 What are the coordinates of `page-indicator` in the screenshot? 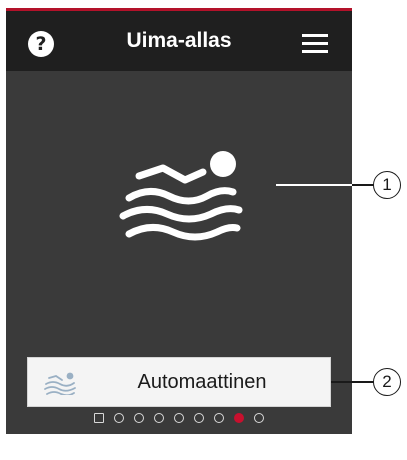 It's located at (179, 418).